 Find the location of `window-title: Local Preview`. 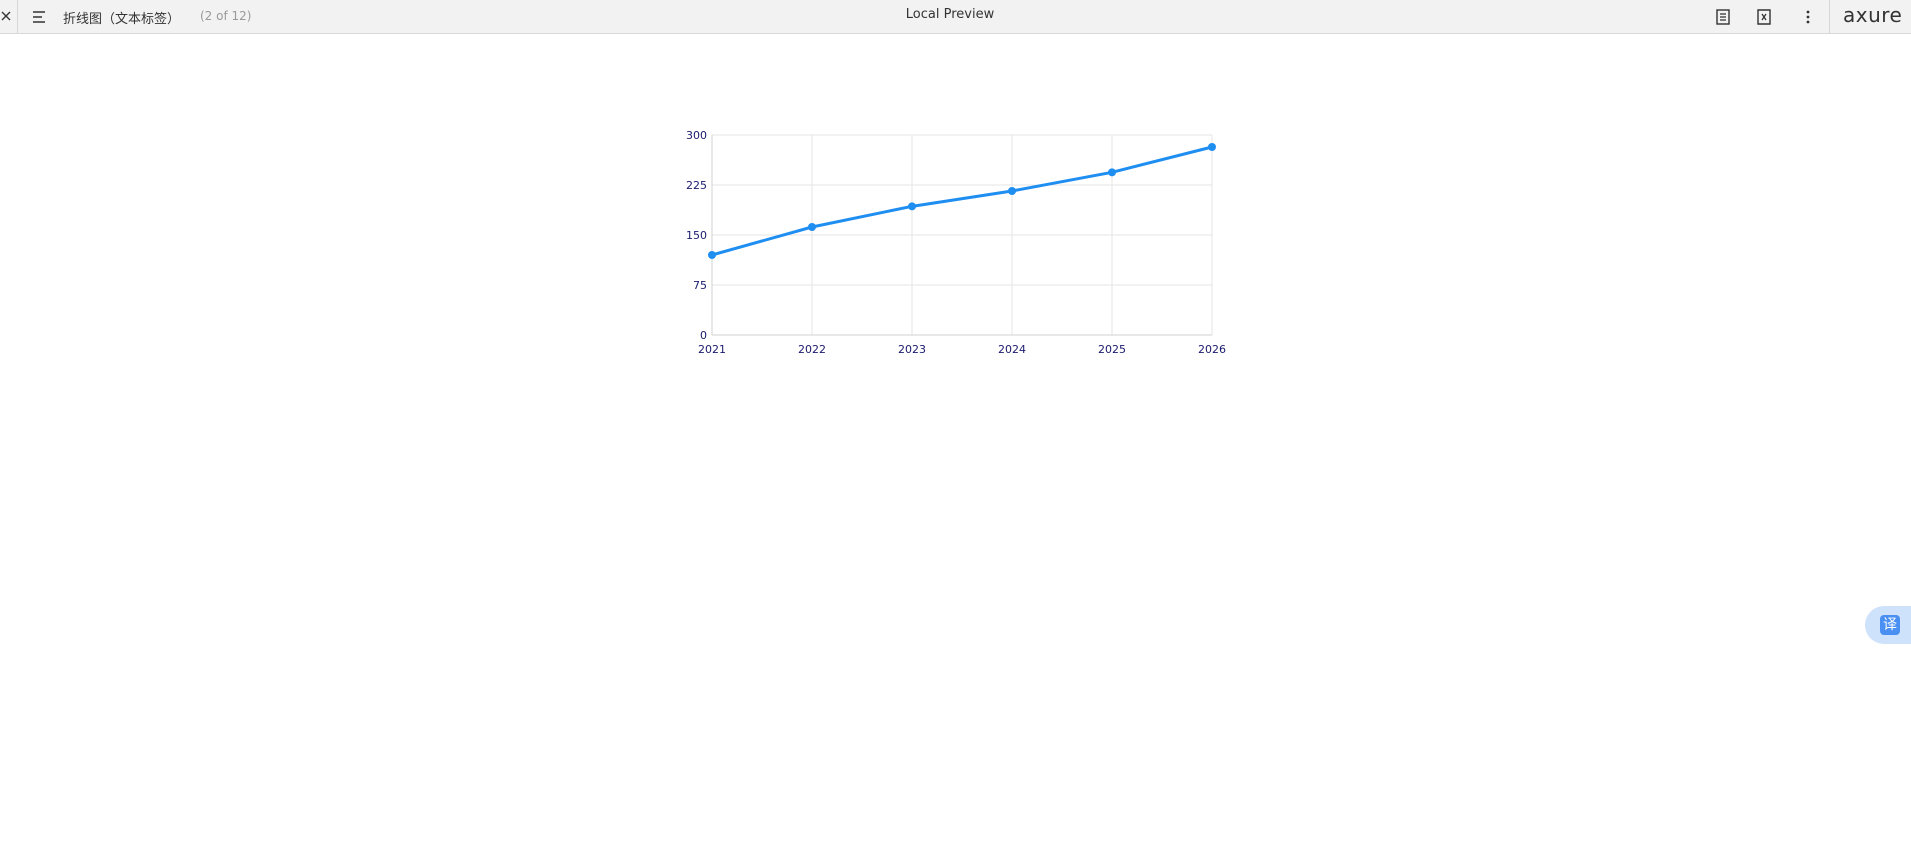

window-title: Local Preview is located at coordinates (950, 14).